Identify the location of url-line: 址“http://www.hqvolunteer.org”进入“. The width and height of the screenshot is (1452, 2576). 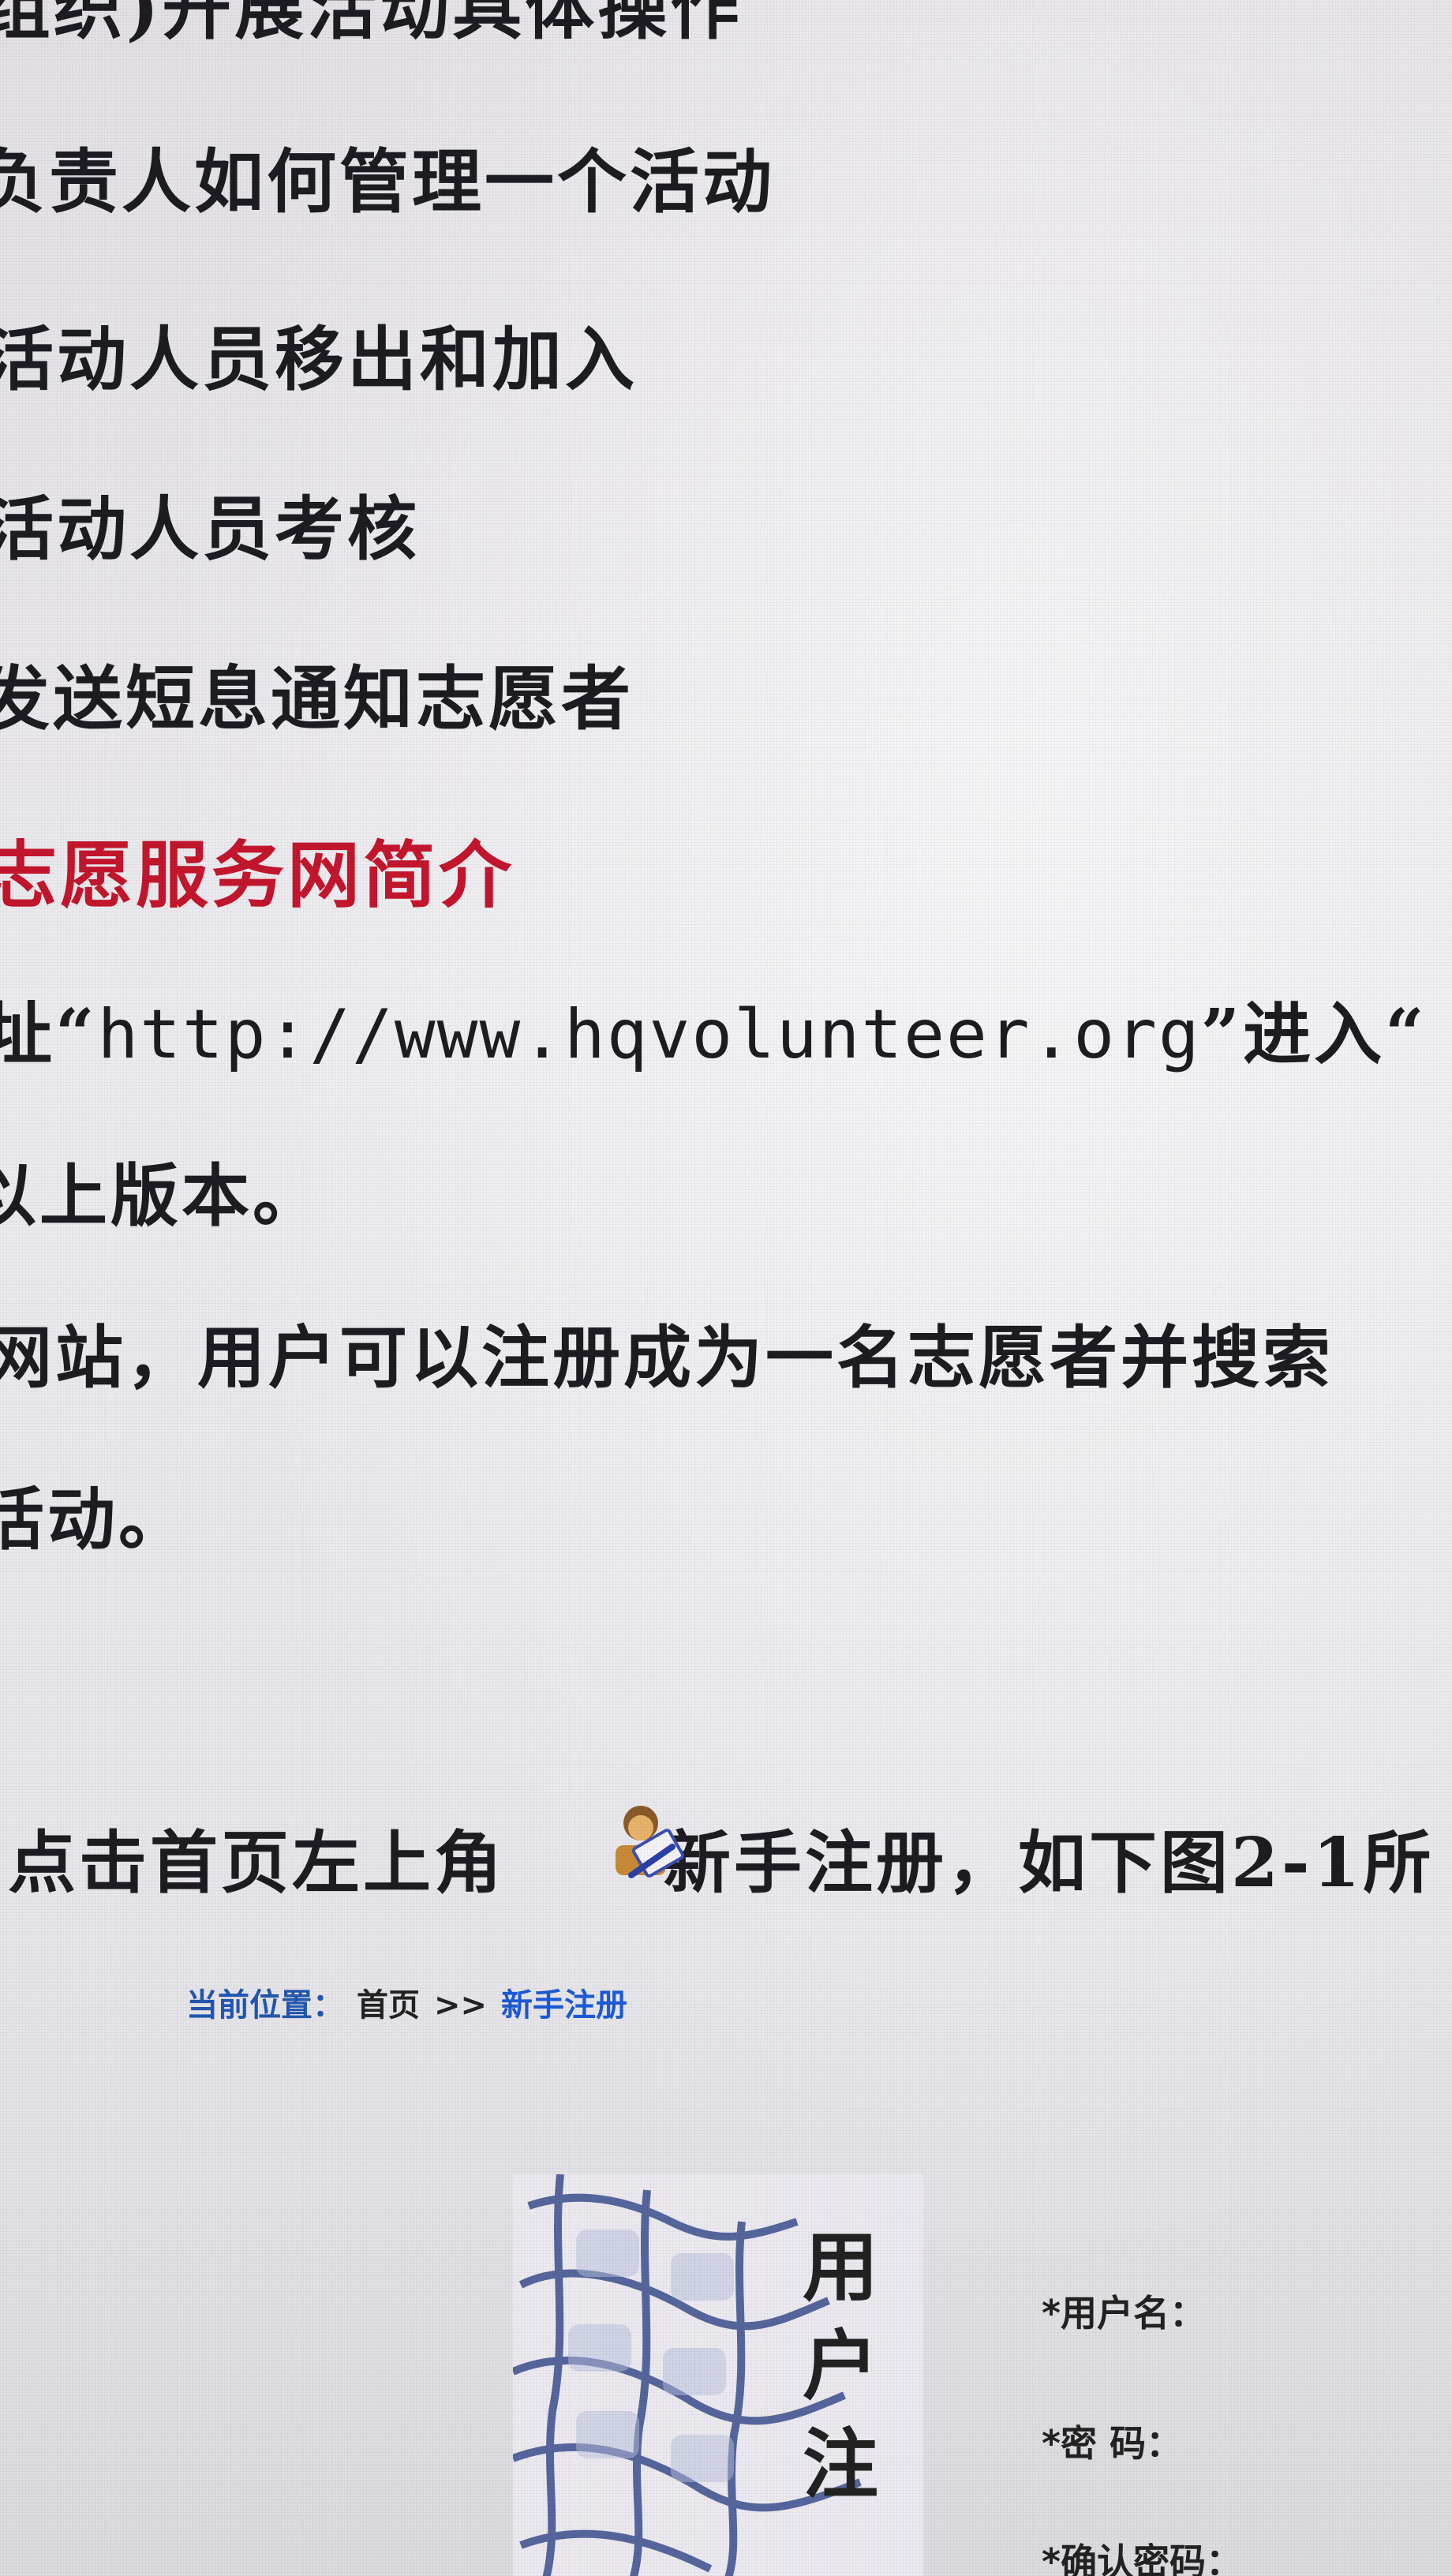
(714, 1028).